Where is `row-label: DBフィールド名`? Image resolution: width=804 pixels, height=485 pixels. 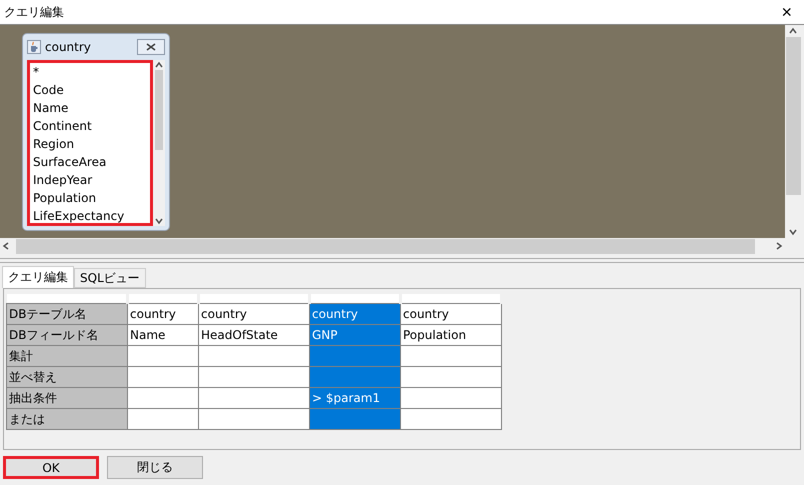 row-label: DBフィールド名 is located at coordinates (67, 335).